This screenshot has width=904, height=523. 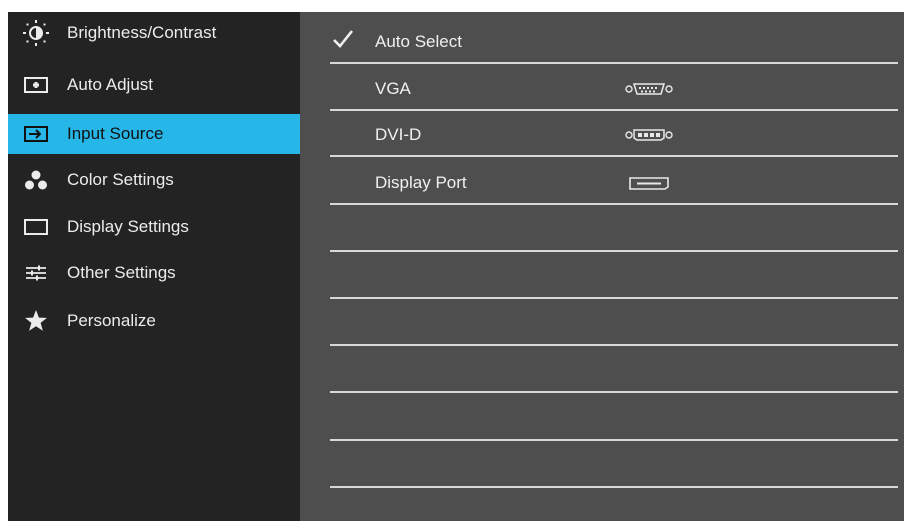 I want to click on menu-item-other-settings: Other Settings, so click(x=154, y=273).